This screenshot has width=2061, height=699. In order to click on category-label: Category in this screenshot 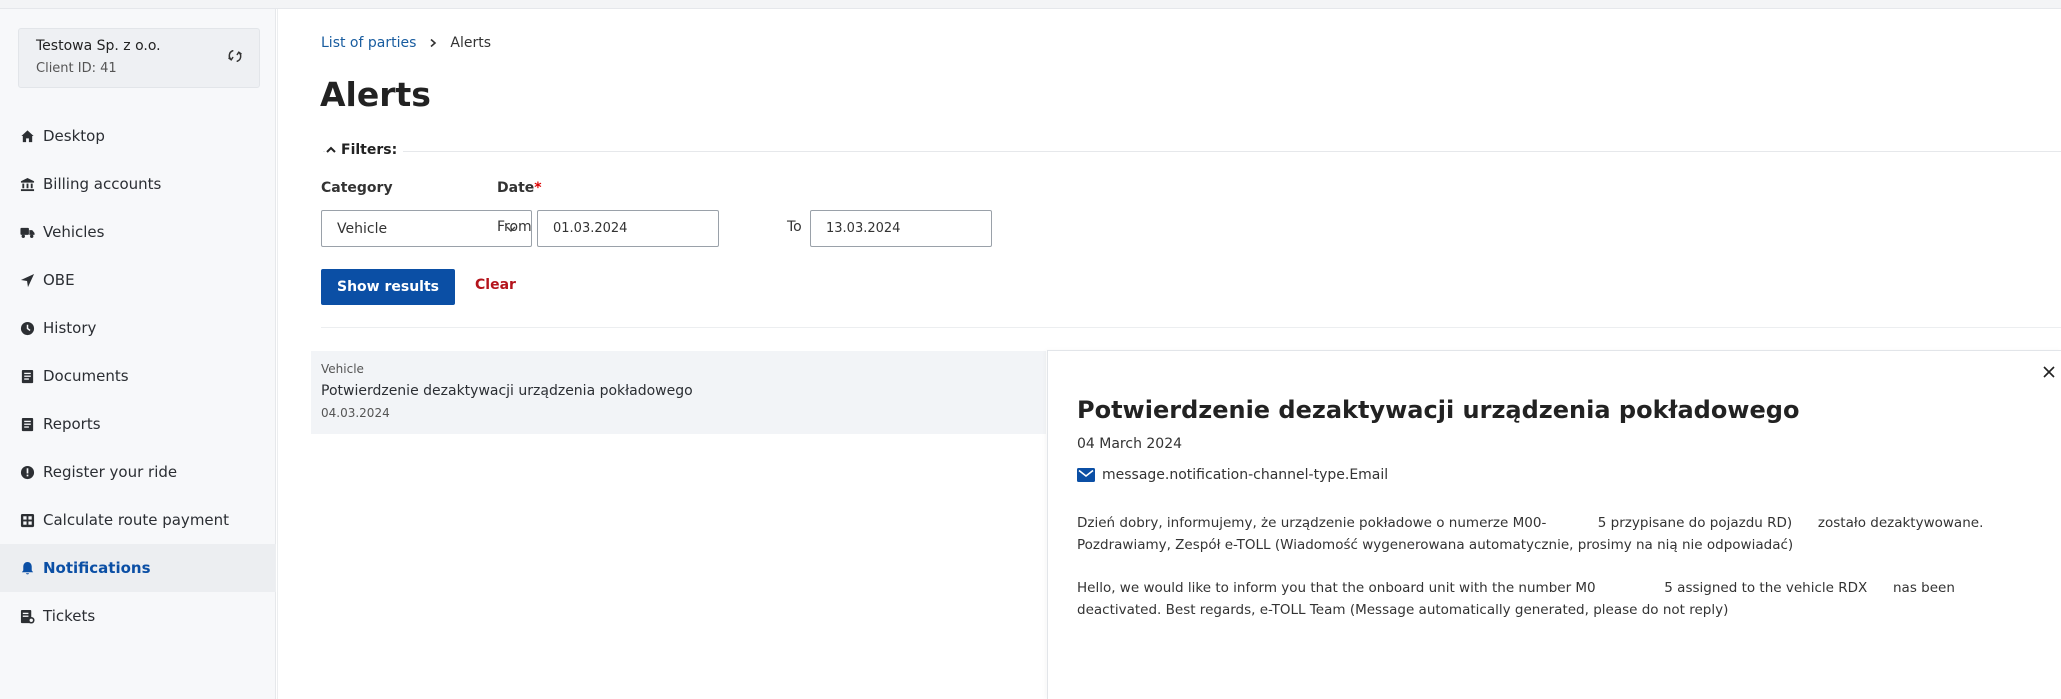, I will do `click(357, 188)`.